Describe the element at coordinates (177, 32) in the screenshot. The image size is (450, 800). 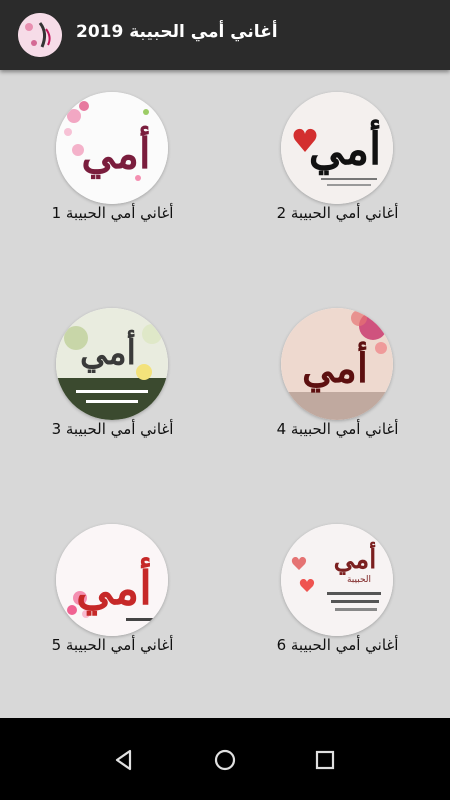
I see `app-title: أغاني أمي الحبيبة 2019` at that location.